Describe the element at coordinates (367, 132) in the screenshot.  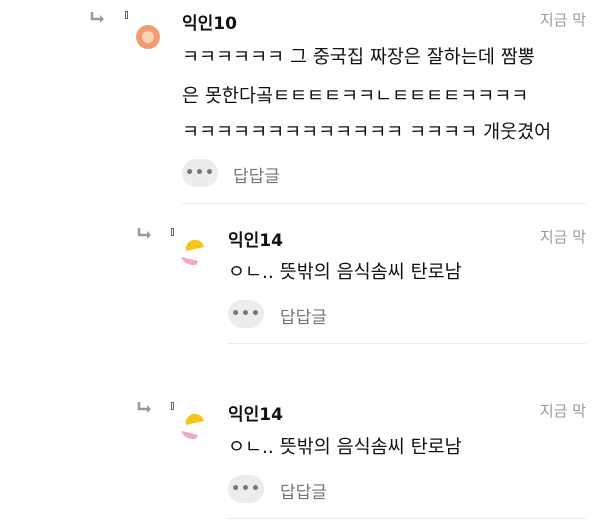
I see `comment-text-line: ㅋㅋㅋㅋㅋㅋㅋㅋㅋㅋㅋㅋㅋ ㅋㅋㅋㅋ 개웃겼어` at that location.